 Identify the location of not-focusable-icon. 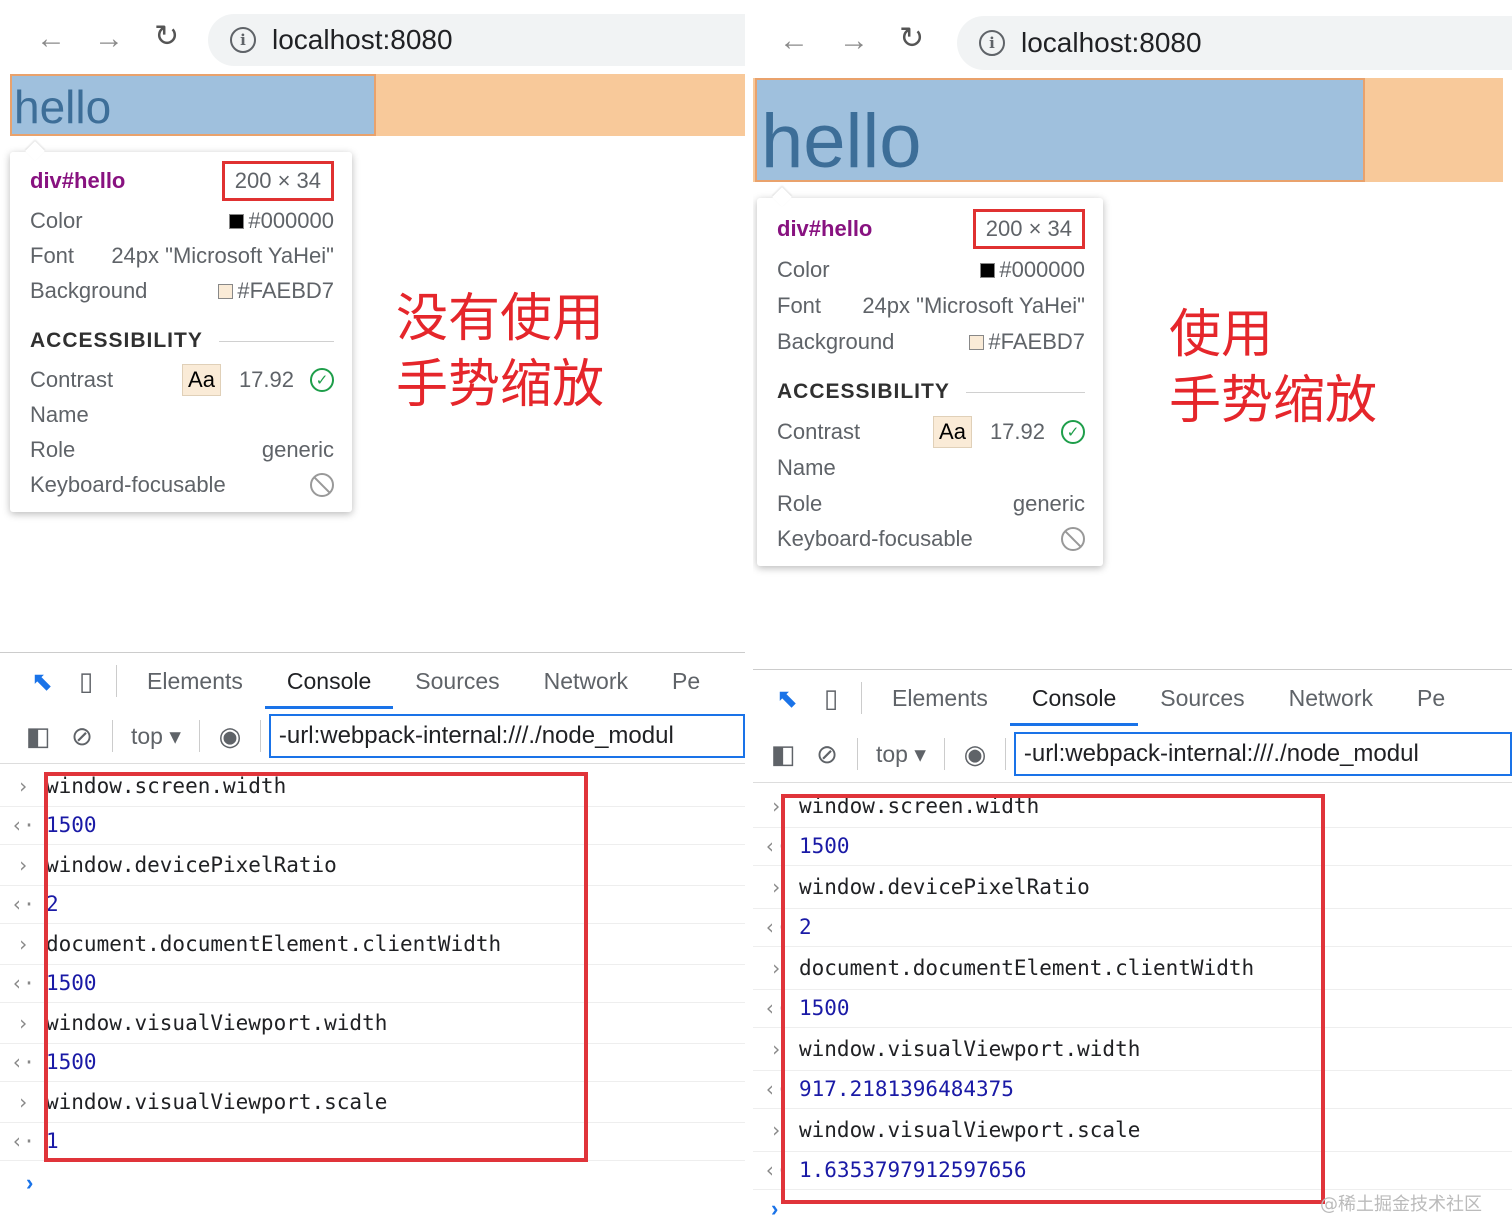
(1073, 539).